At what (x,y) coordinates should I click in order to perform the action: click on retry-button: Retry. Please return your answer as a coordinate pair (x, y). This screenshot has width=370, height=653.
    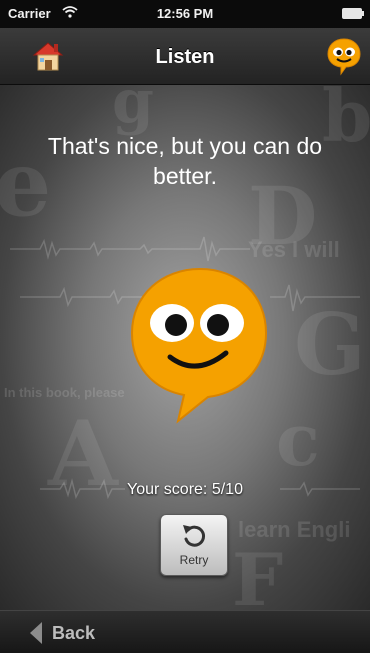
    Looking at the image, I should click on (194, 545).